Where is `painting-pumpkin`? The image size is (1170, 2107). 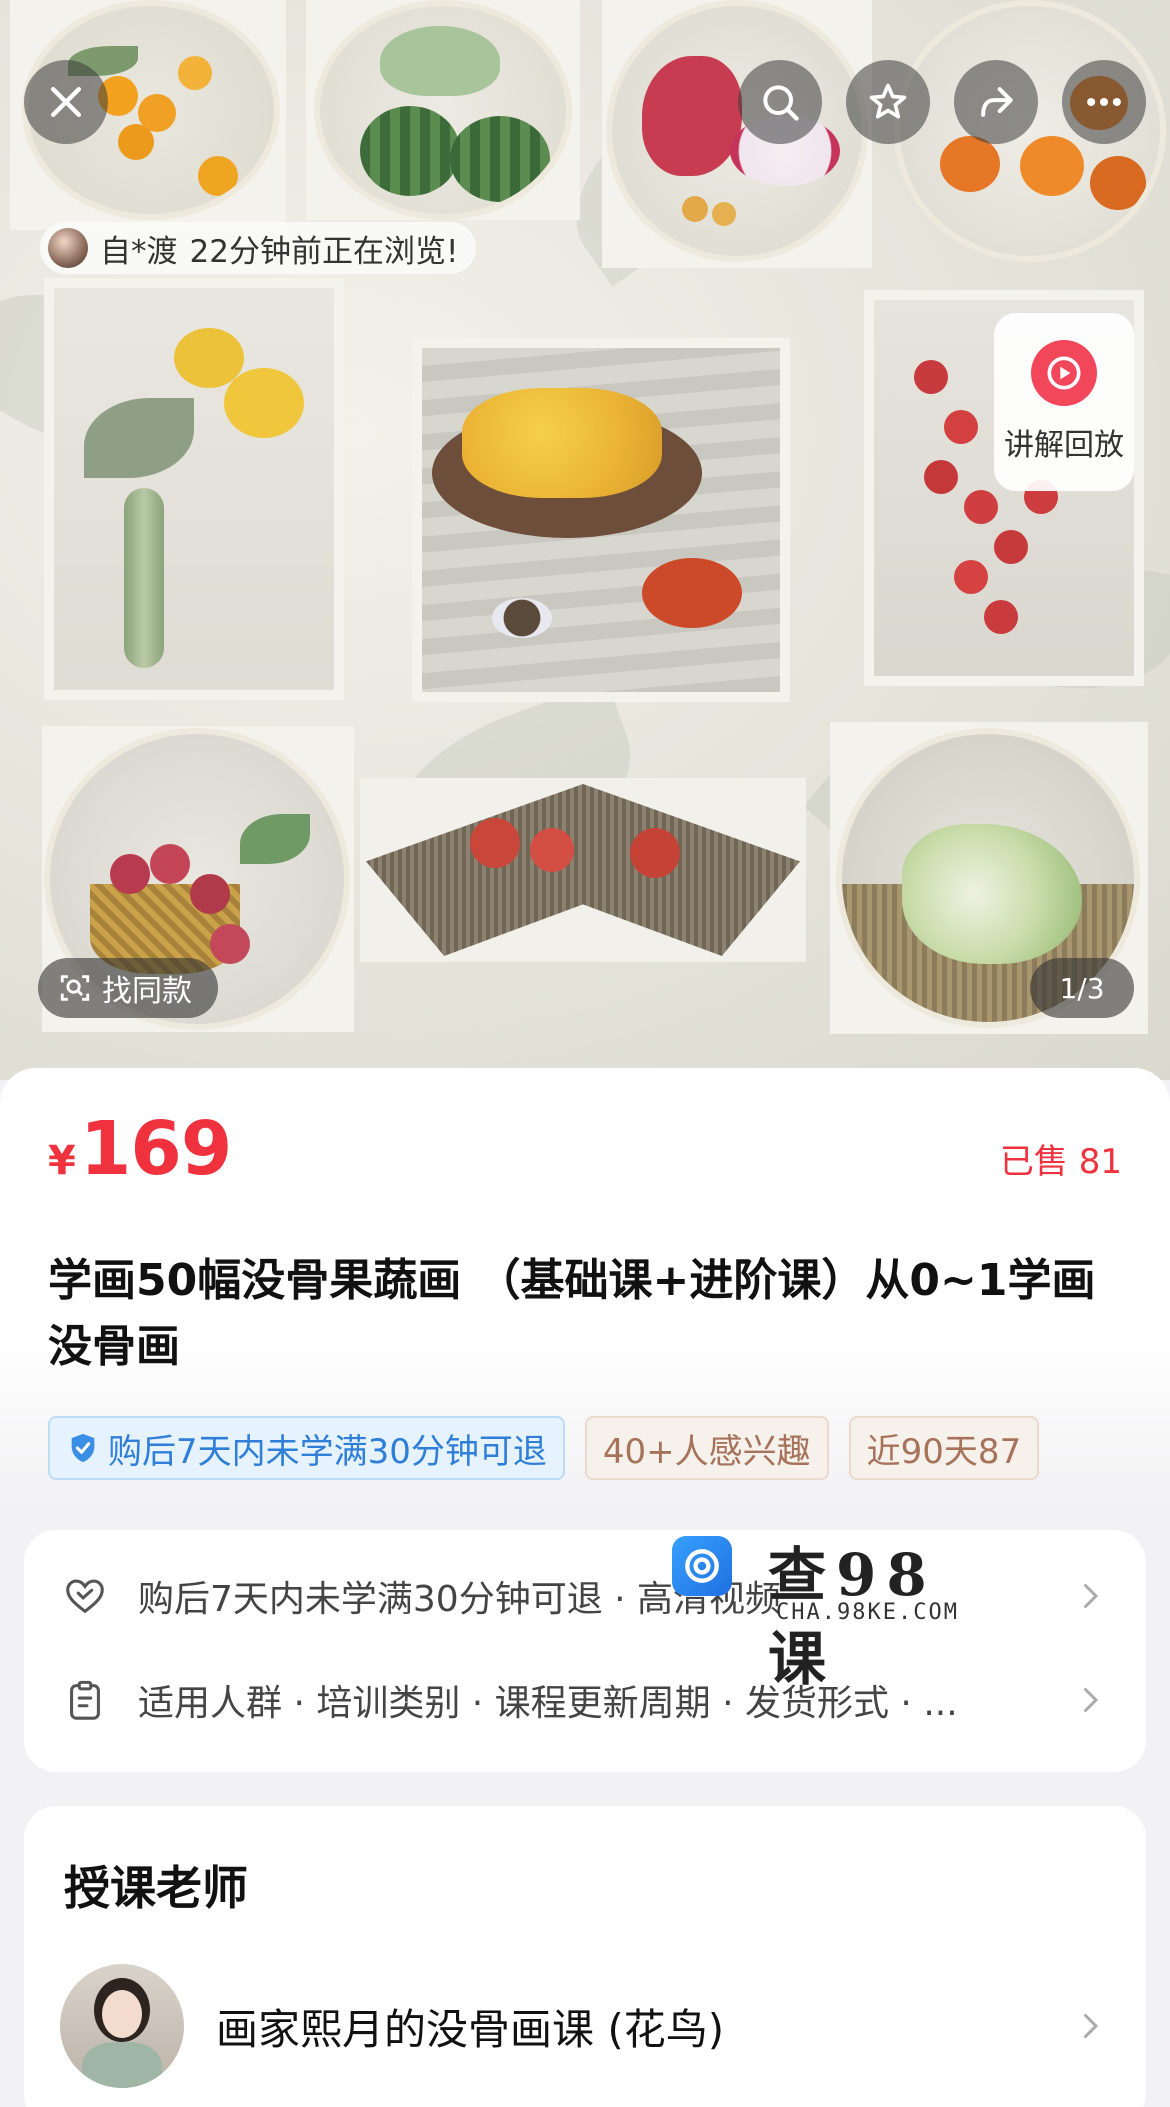
painting-pumpkin is located at coordinates (443, 110).